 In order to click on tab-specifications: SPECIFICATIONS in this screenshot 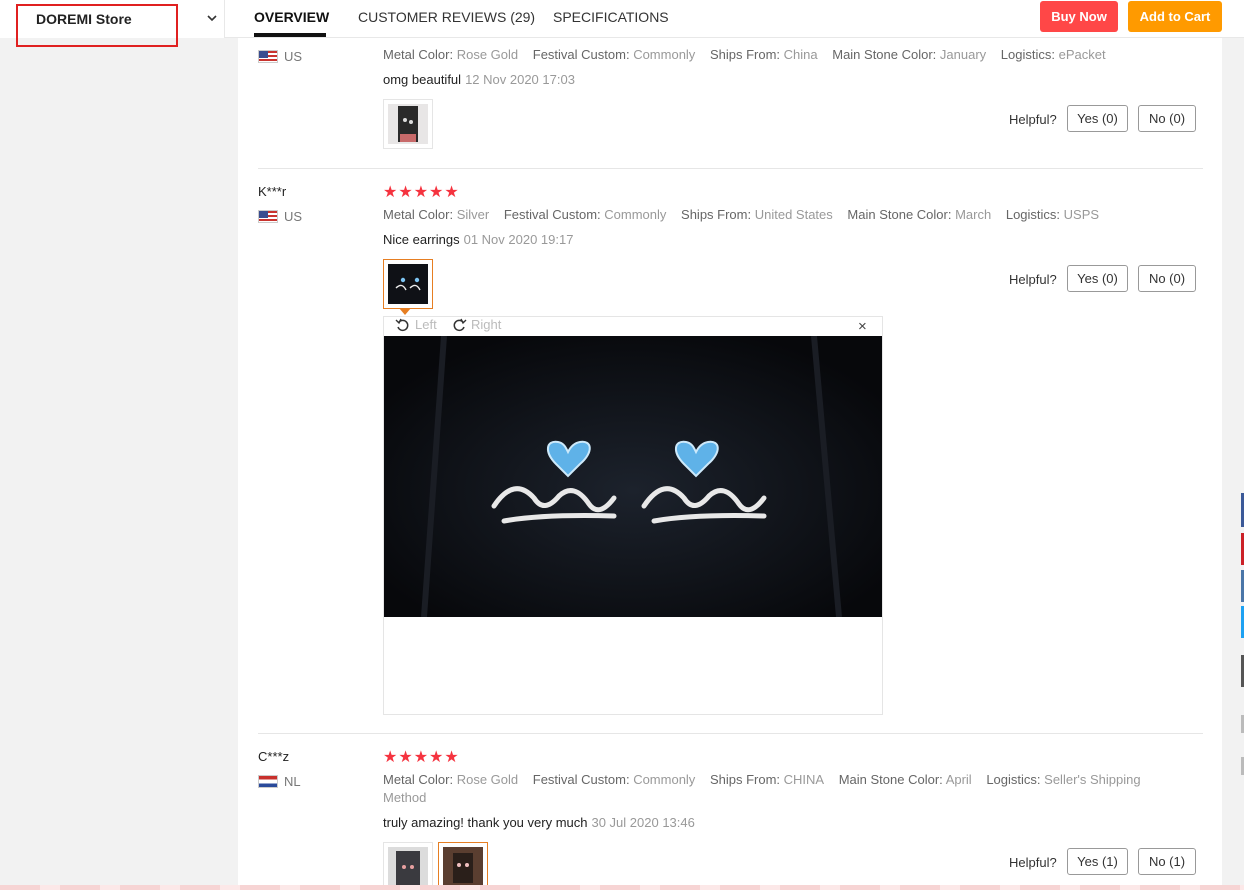, I will do `click(611, 17)`.